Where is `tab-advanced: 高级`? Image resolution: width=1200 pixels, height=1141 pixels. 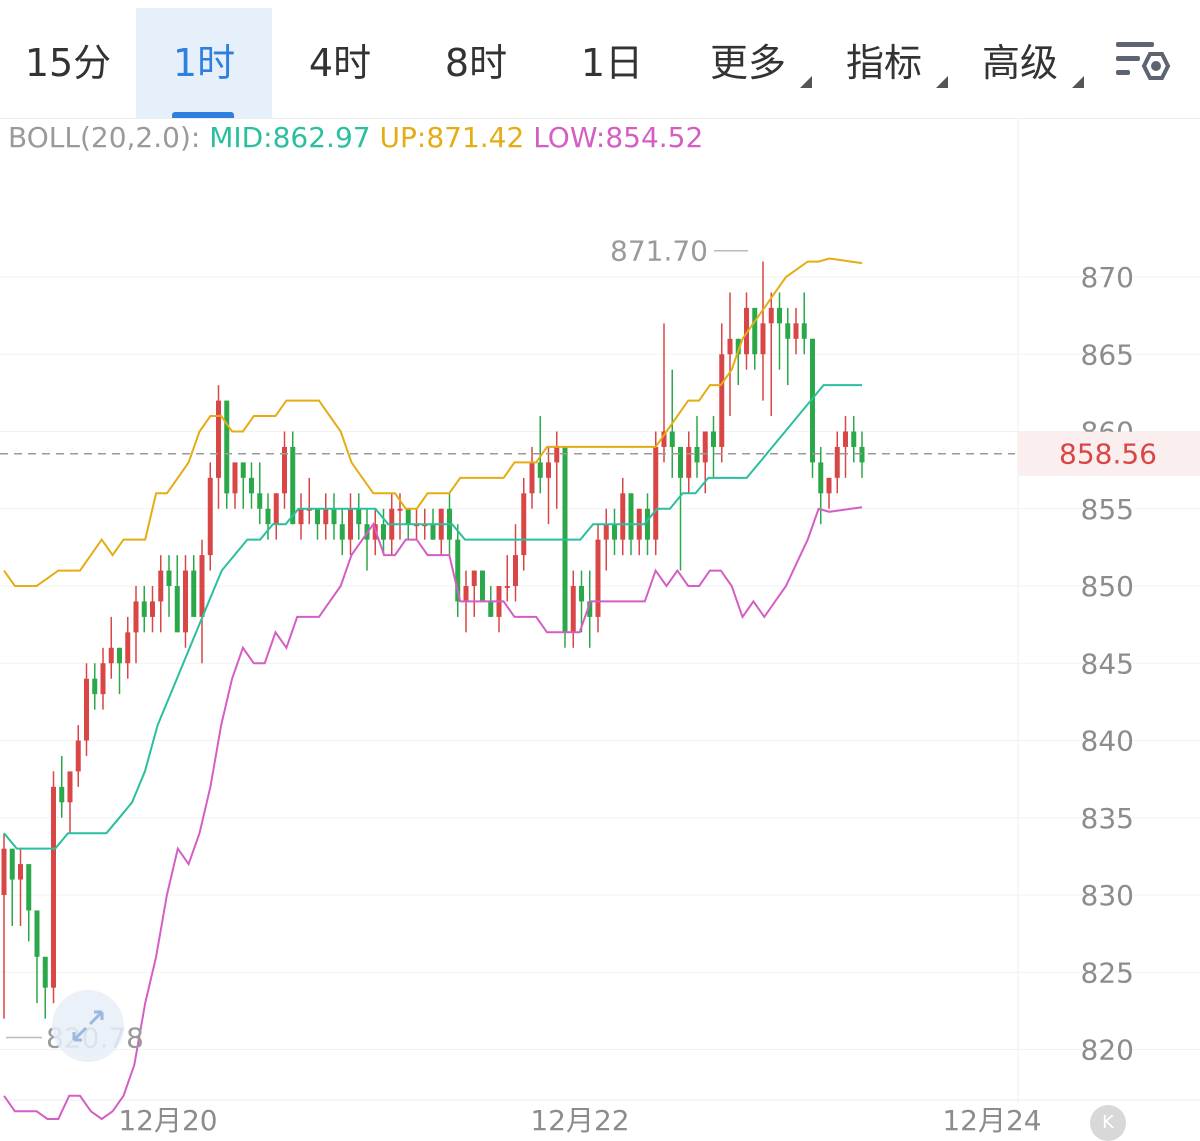 tab-advanced: 高级 is located at coordinates (1023, 63).